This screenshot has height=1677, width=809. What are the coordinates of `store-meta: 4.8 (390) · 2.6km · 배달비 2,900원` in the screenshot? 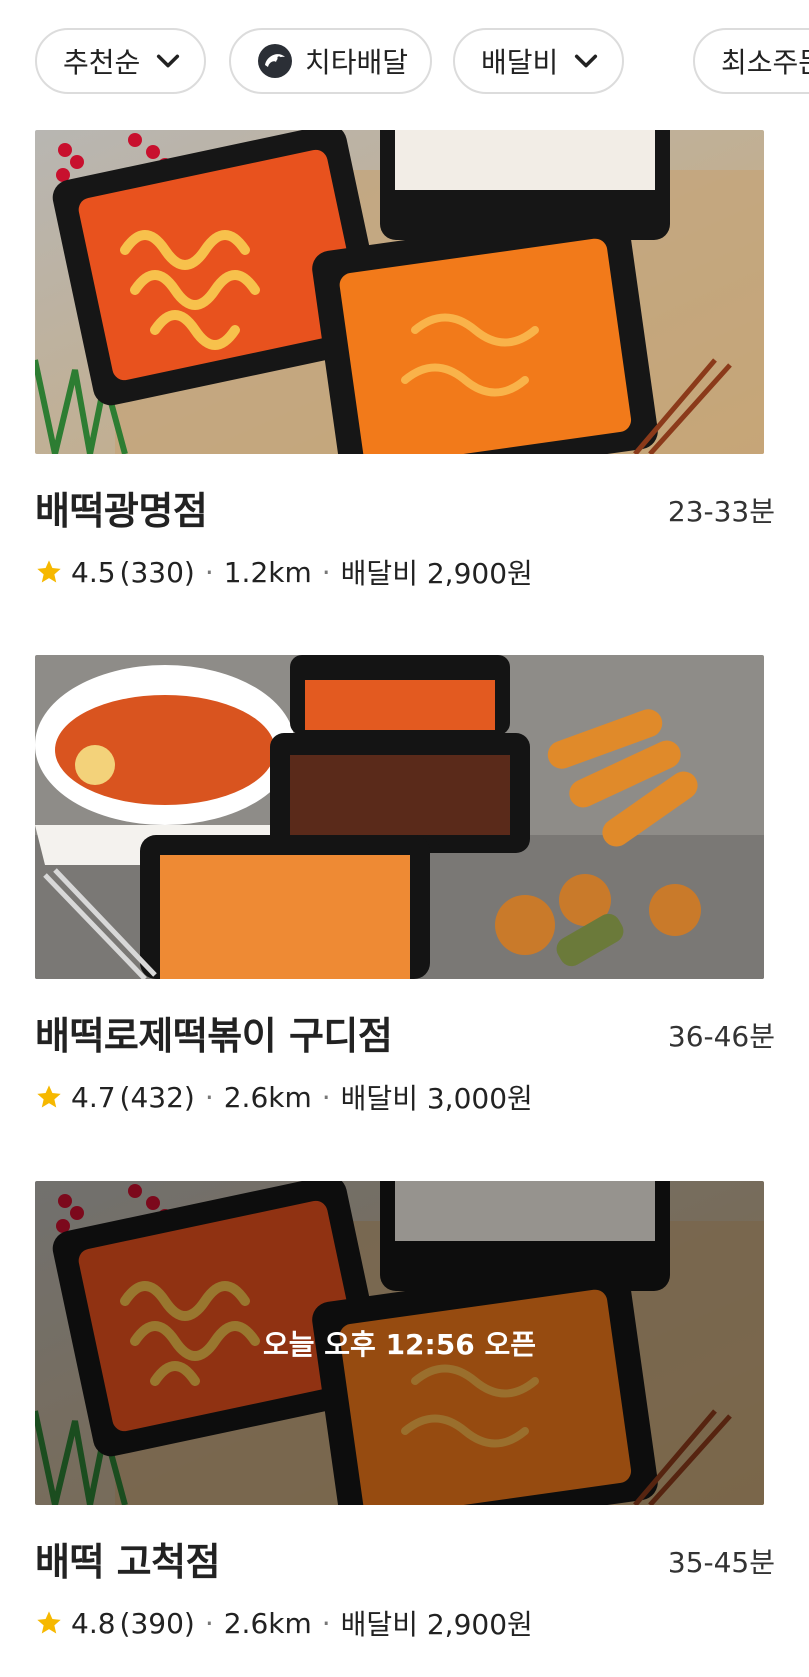 It's located at (284, 1623).